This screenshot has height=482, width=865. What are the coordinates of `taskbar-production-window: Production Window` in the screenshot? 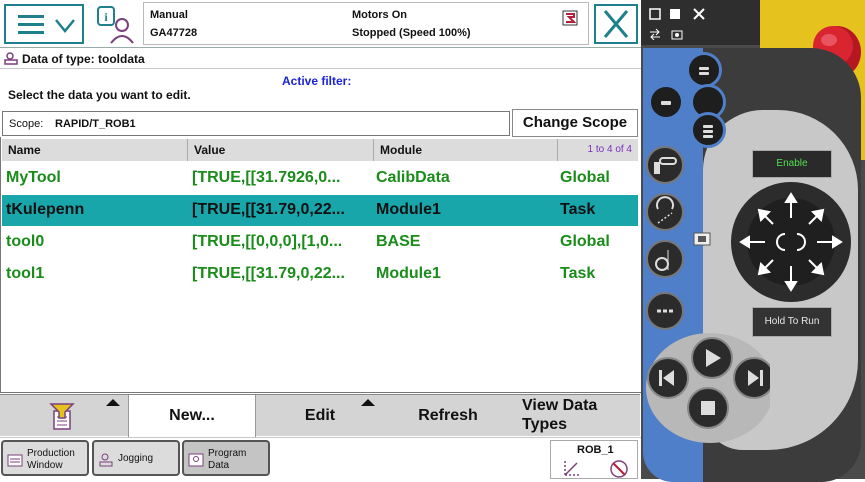 It's located at (45, 458).